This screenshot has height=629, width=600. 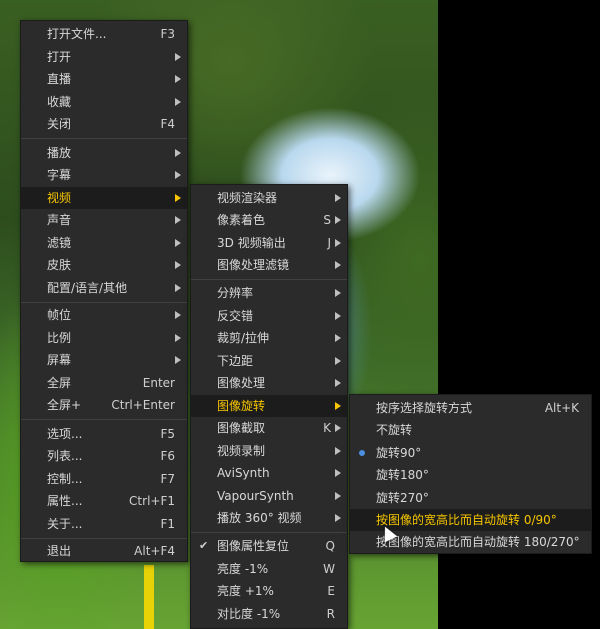 What do you see at coordinates (251, 243) in the screenshot?
I see `menu-item-label: 3D 视频输出` at bounding box center [251, 243].